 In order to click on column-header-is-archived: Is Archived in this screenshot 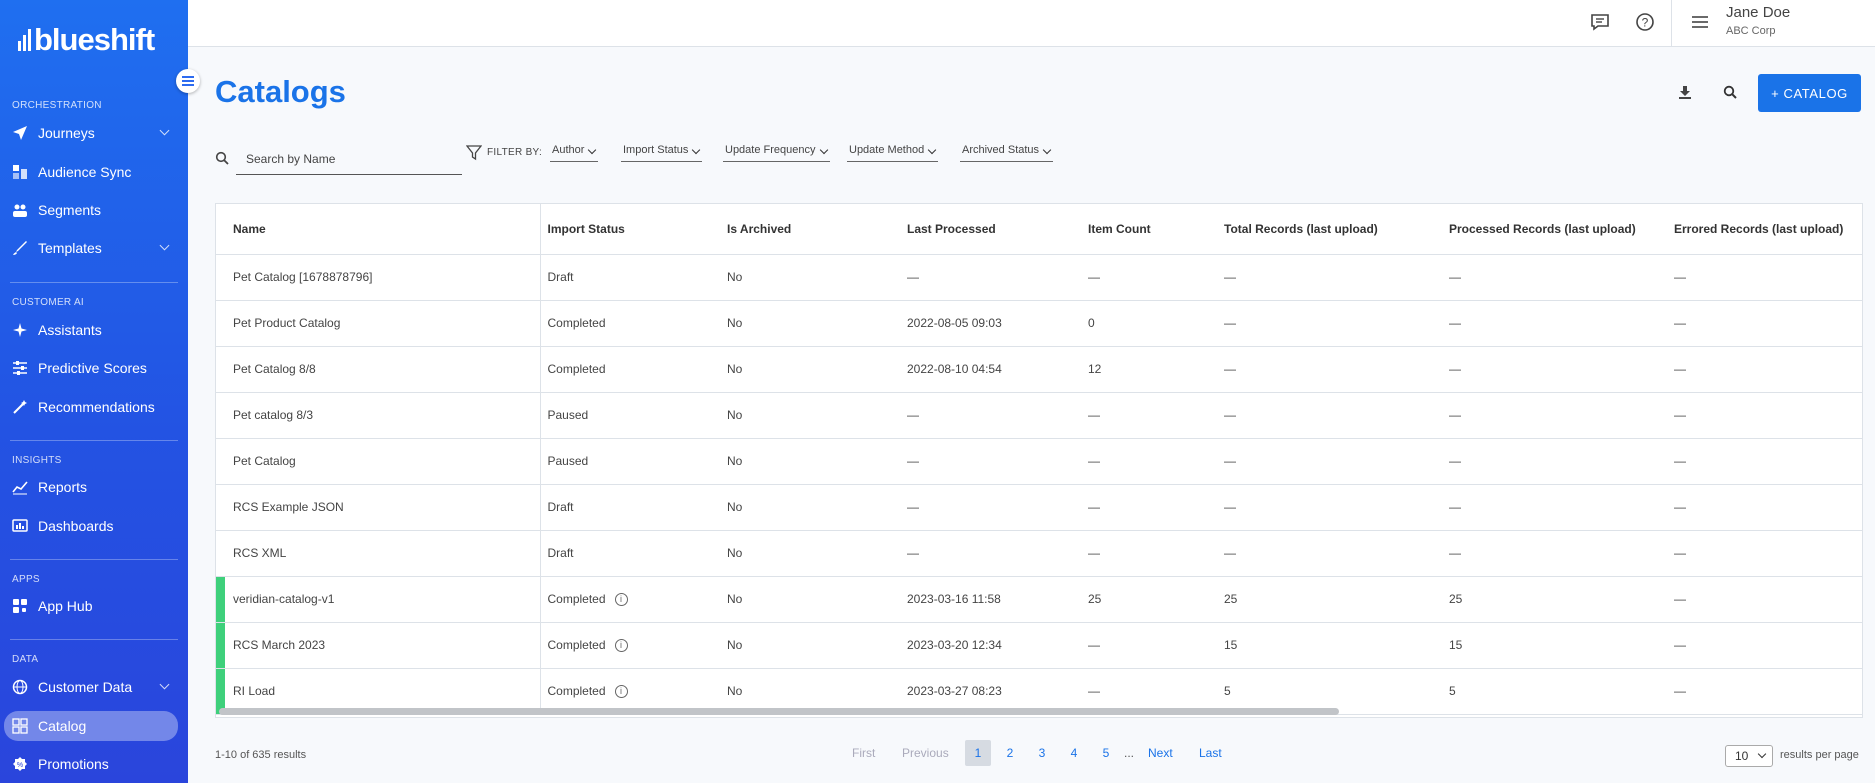, I will do `click(810, 229)`.